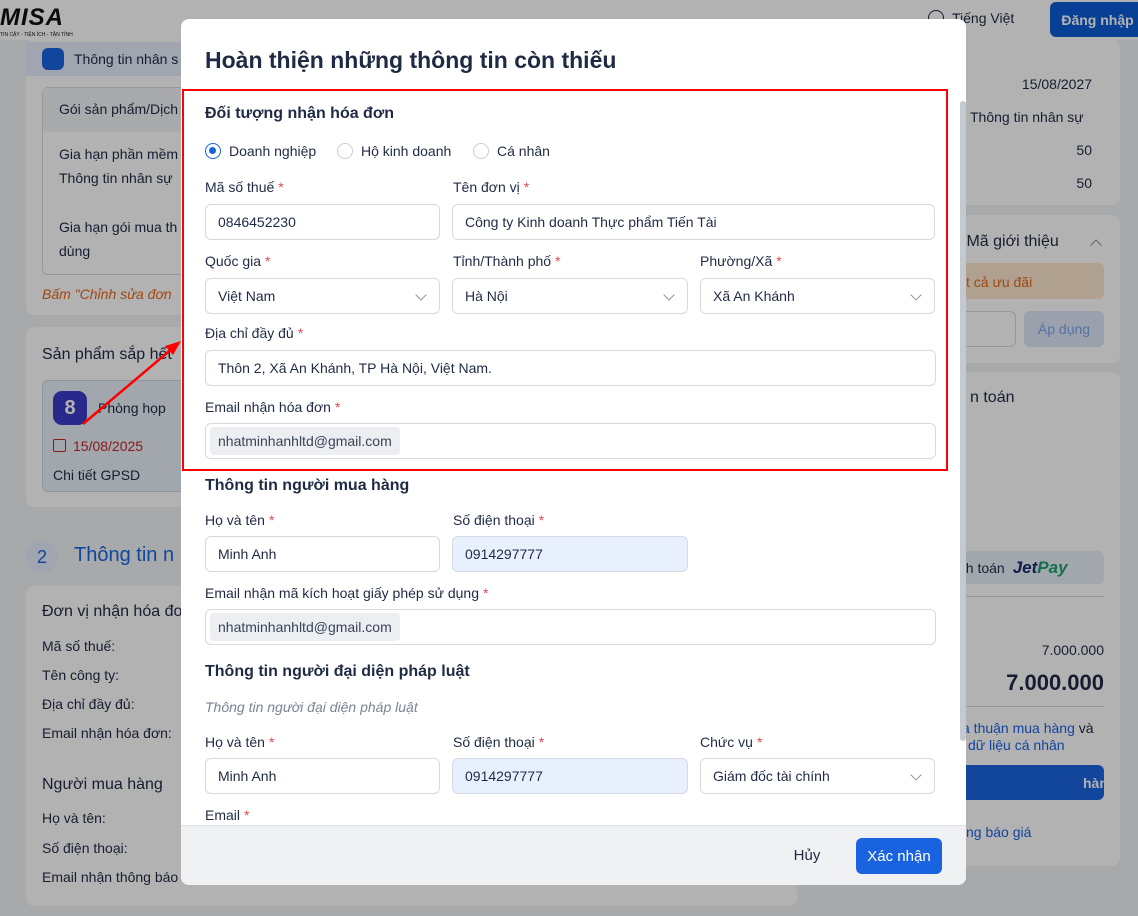  Describe the element at coordinates (131, 383) in the screenshot. I see `annotation-arrow` at that location.